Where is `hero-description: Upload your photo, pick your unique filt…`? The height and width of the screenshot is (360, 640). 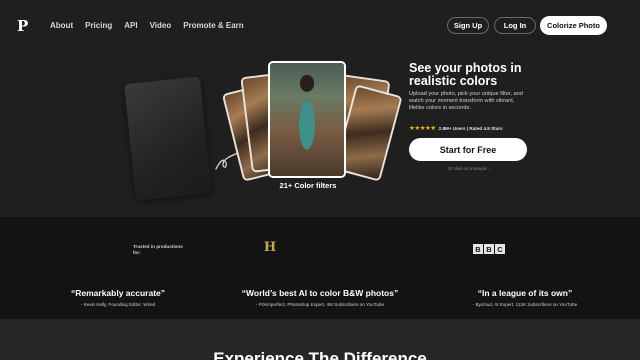 hero-description: Upload your photo, pick your unique filt… is located at coordinates (466, 101).